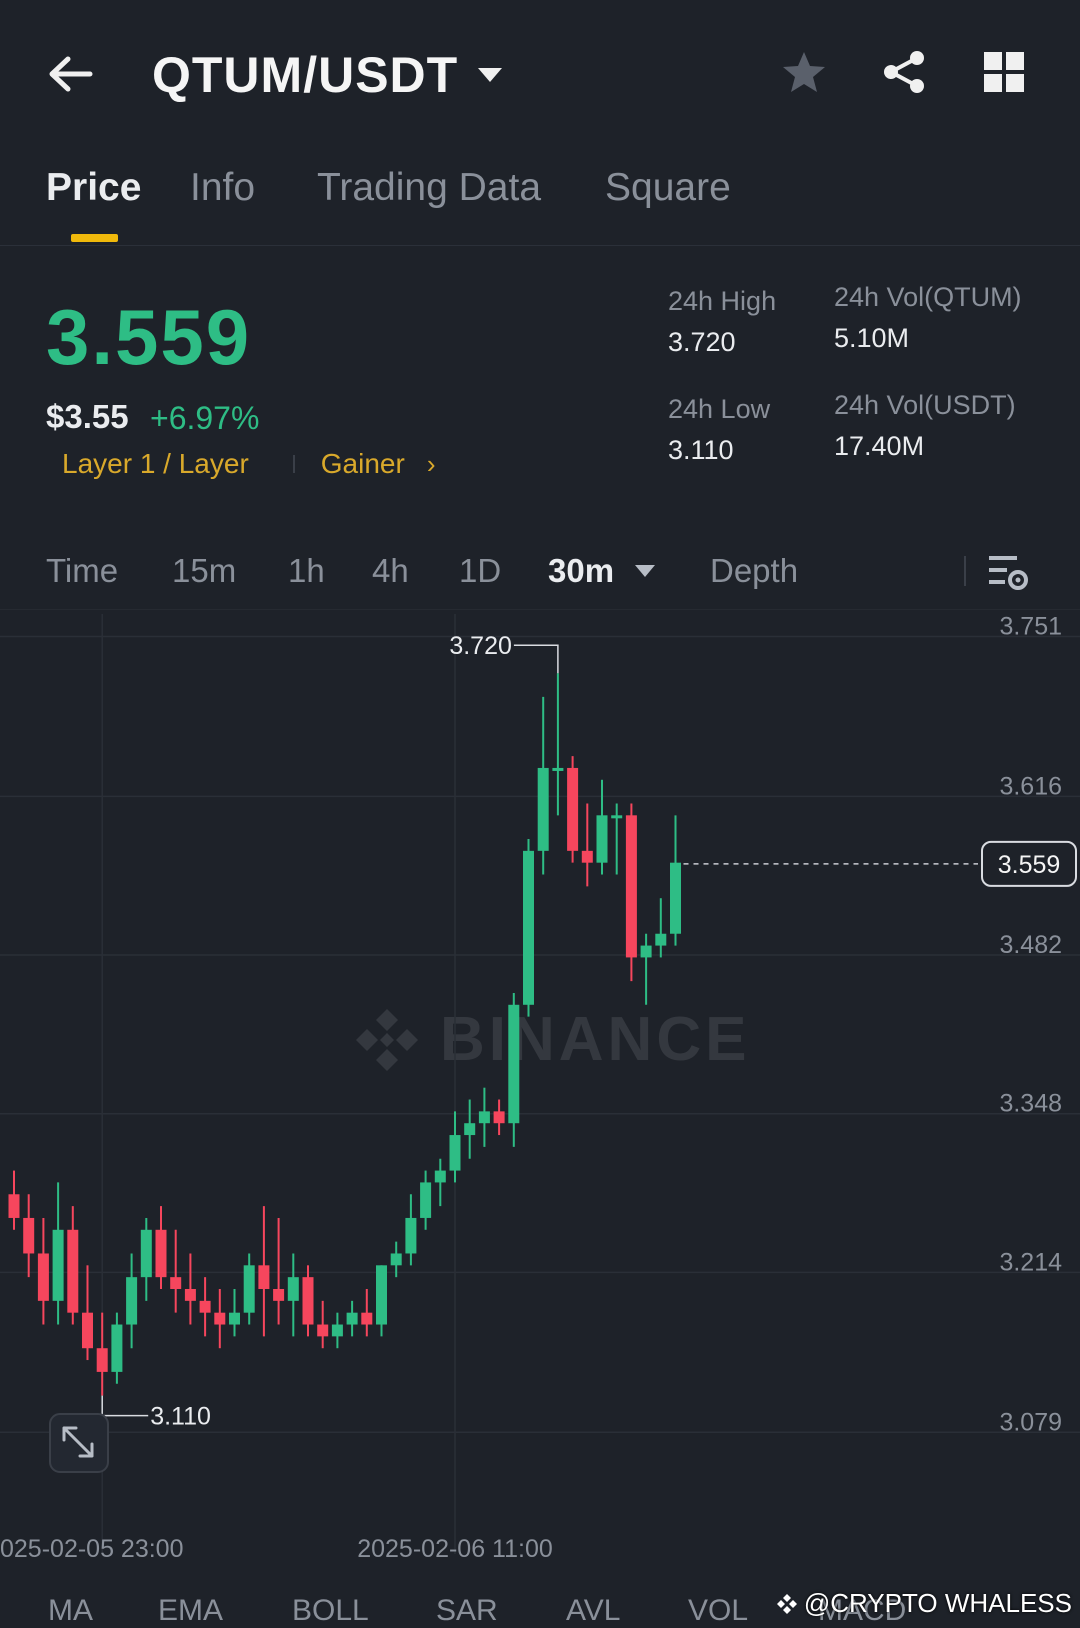 The image size is (1080, 1628). I want to click on indicator-ma: MA, so click(70, 1611).